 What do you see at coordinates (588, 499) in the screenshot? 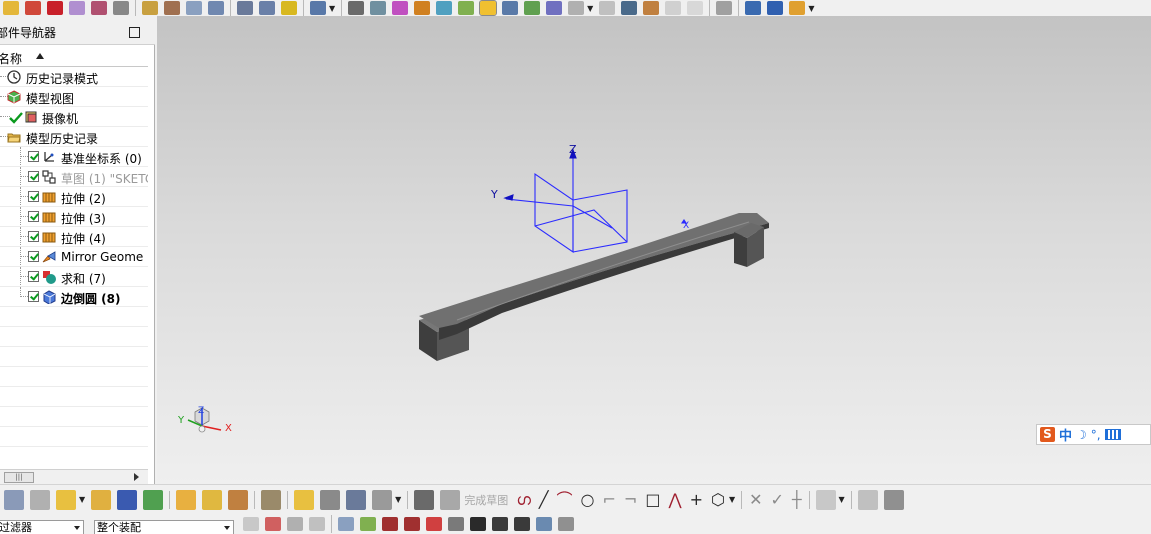
I see `circle-icon: ○` at bounding box center [588, 499].